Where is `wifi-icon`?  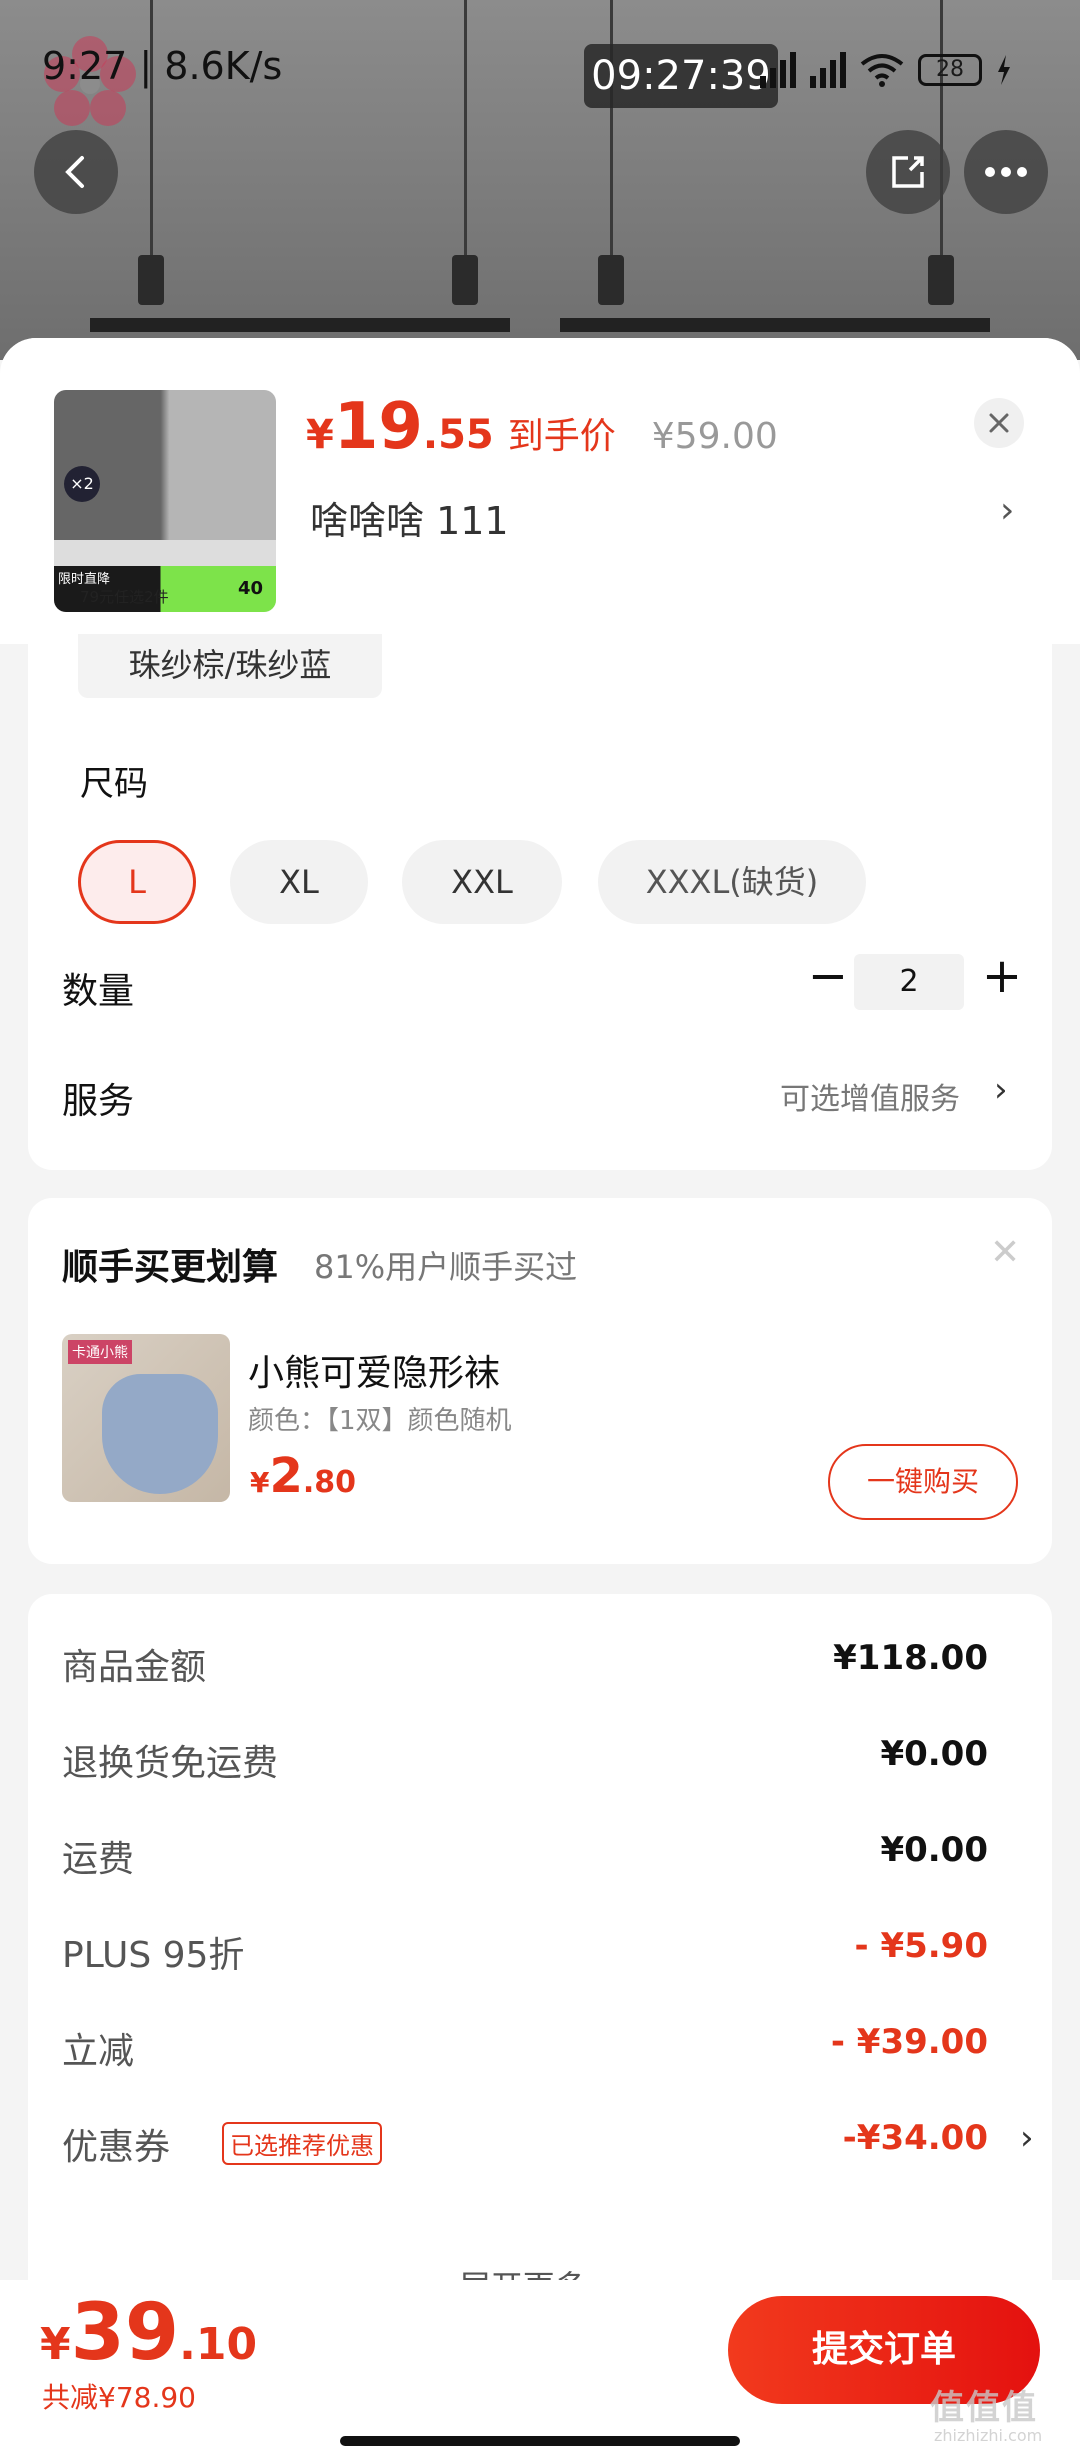 wifi-icon is located at coordinates (882, 70).